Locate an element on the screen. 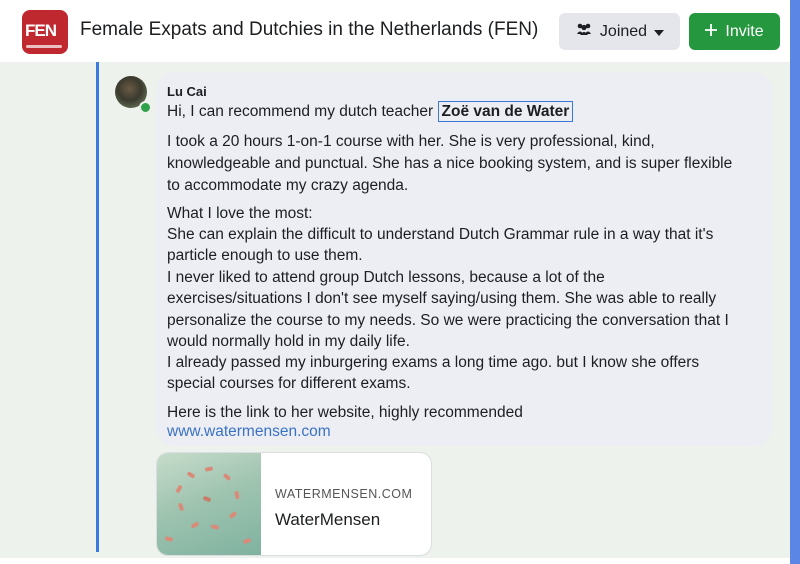 This screenshot has width=800, height=564. comment-line: particle enough to use them. is located at coordinates (265, 255).